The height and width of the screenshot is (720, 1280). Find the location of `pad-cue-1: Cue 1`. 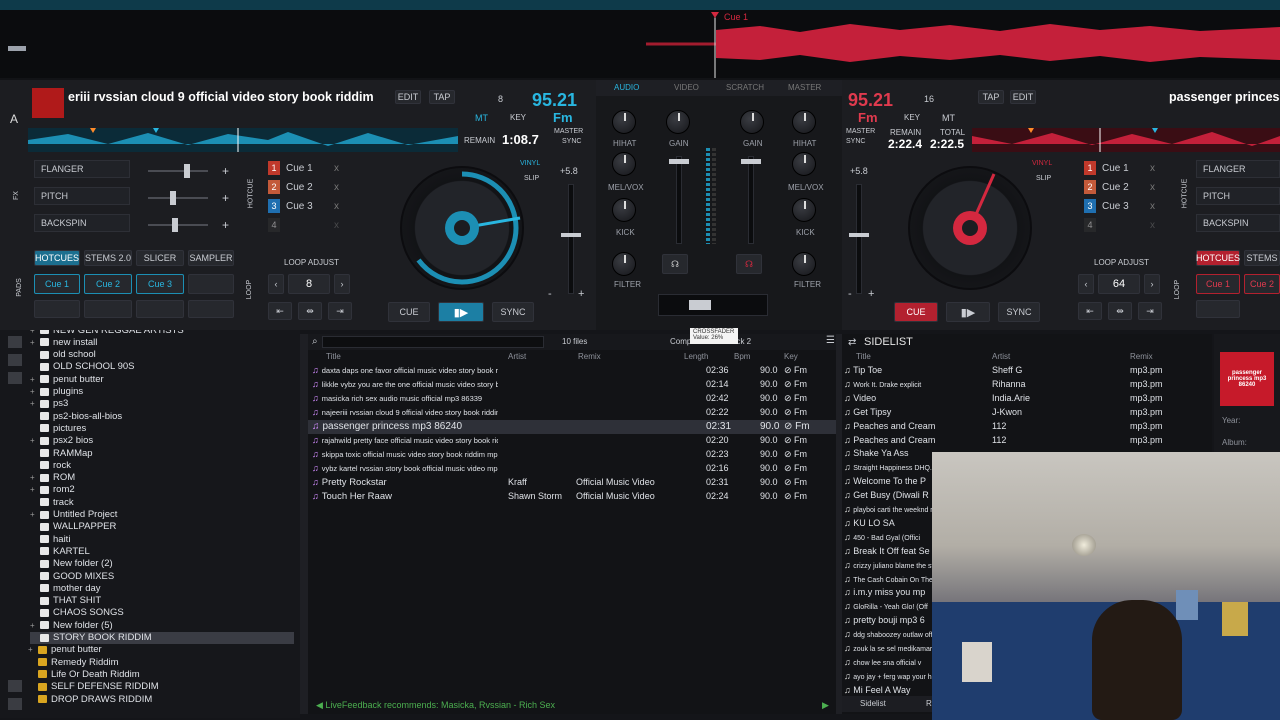

pad-cue-1: Cue 1 is located at coordinates (1218, 284).